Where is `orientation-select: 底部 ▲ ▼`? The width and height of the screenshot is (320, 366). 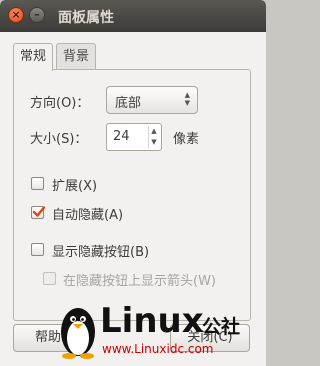
orientation-select: 底部 ▲ ▼ is located at coordinates (152, 100).